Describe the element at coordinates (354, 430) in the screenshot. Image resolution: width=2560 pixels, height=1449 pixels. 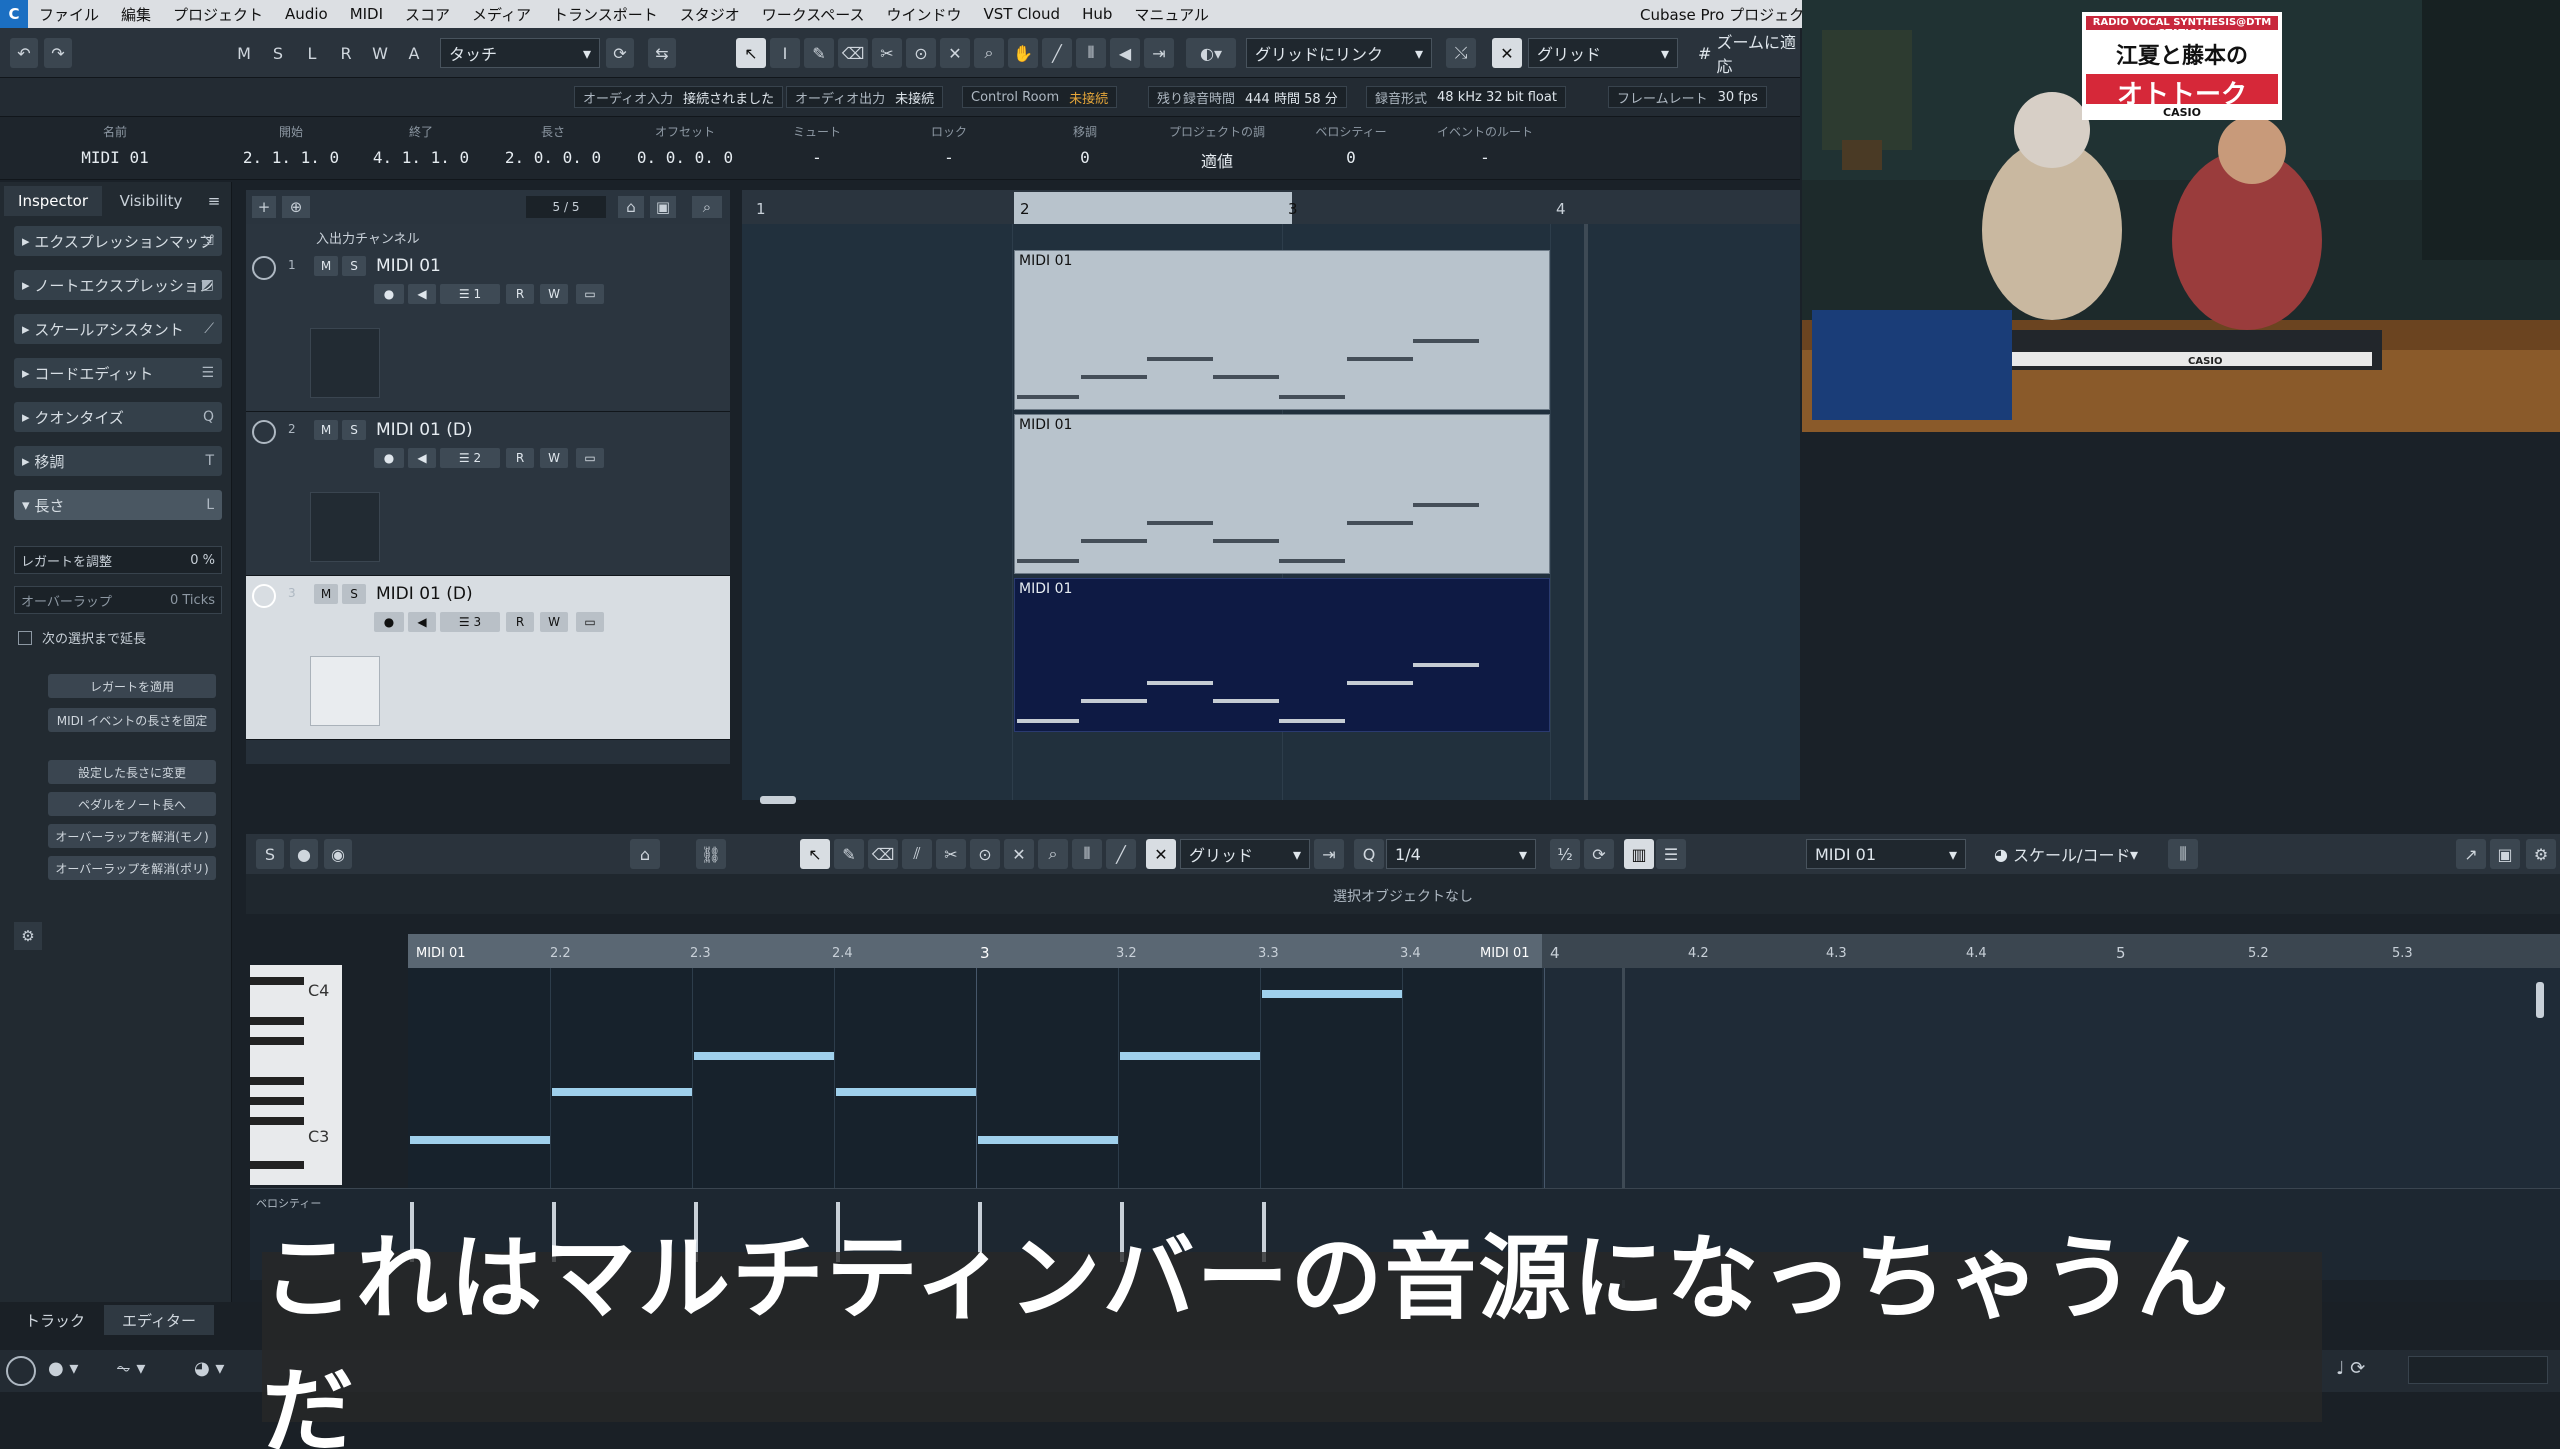
I see `solo-button: S` at that location.